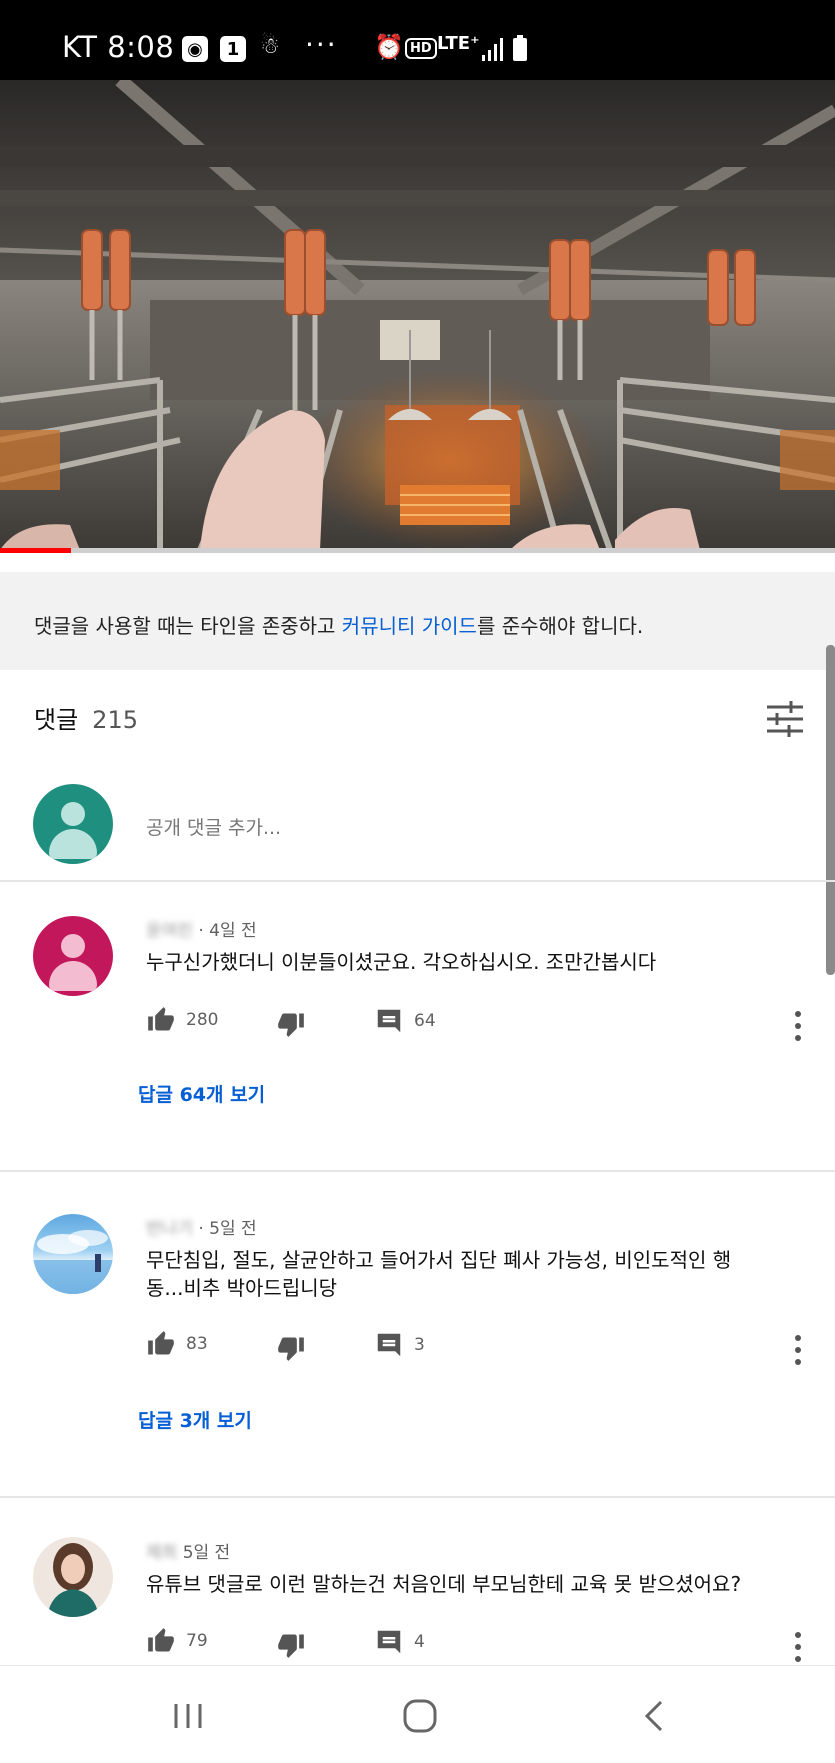  Describe the element at coordinates (202, 1020) in the screenshot. I see `like-count: 280` at that location.